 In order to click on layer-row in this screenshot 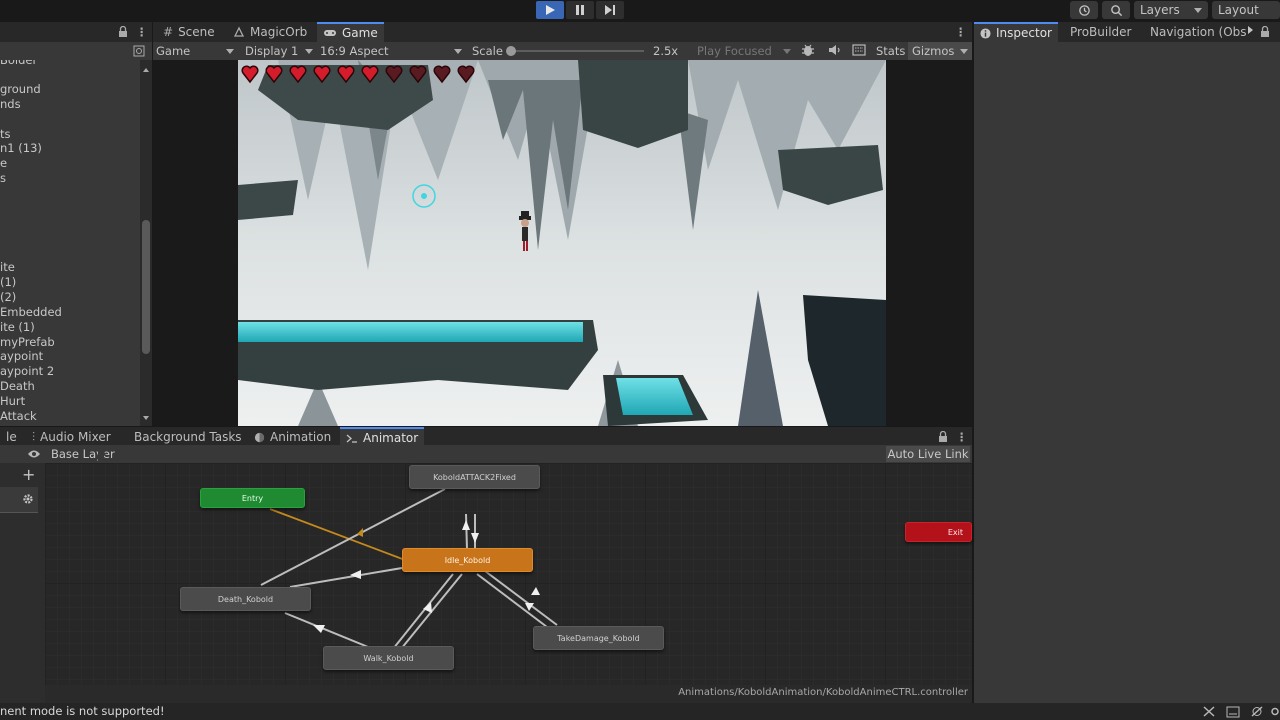, I will do `click(19, 500)`.